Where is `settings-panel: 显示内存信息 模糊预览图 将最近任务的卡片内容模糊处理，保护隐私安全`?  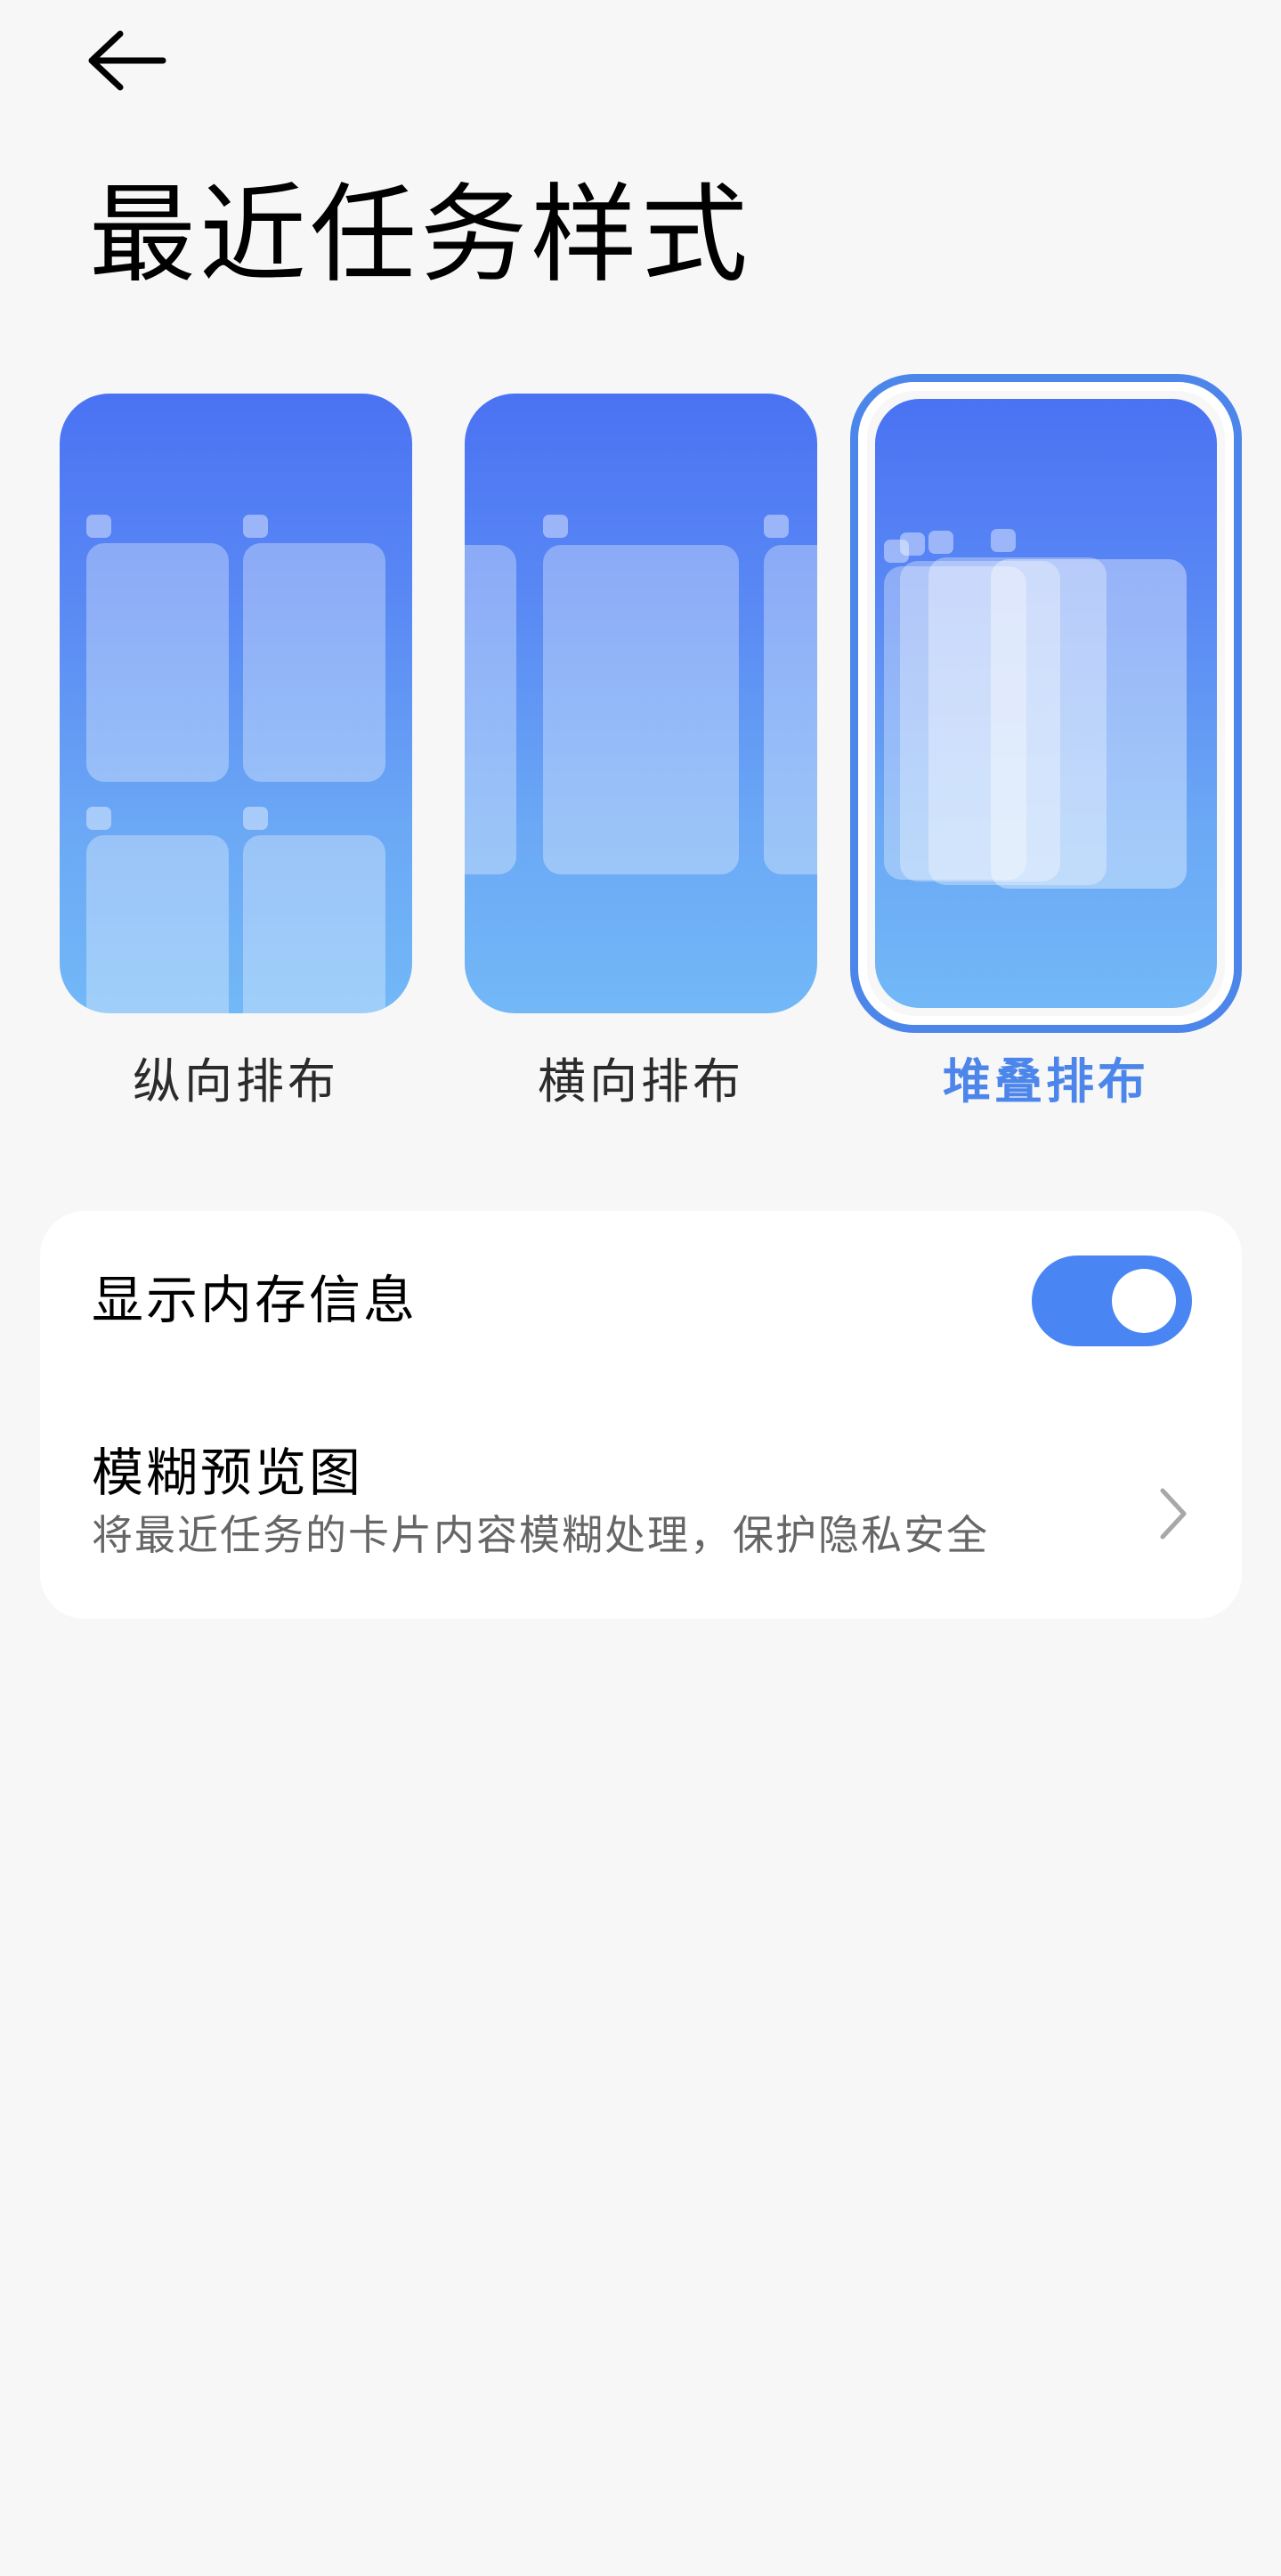 settings-panel: 显示内存信息 模糊预览图 将最近任务的卡片内容模糊处理，保护隐私安全 is located at coordinates (641, 1415).